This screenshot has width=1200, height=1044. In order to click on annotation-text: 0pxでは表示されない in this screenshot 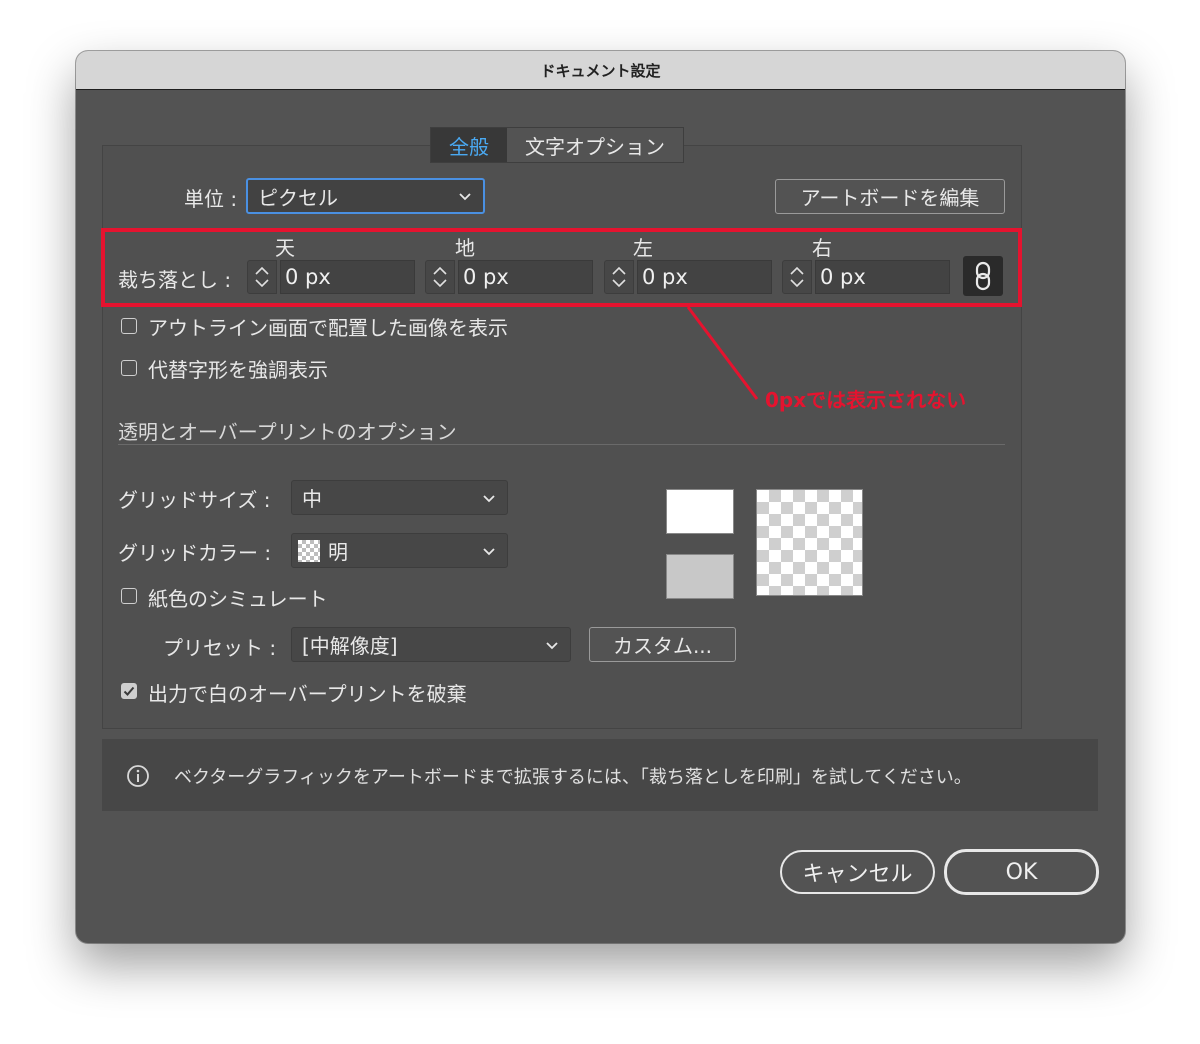, I will do `click(866, 400)`.